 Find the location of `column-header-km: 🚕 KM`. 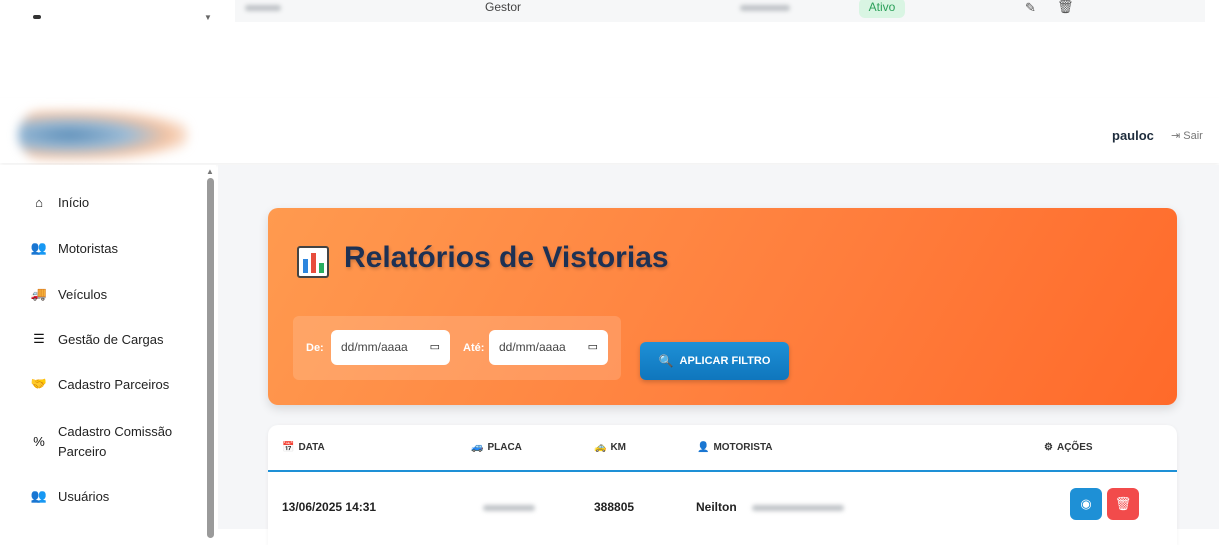

column-header-km: 🚕 KM is located at coordinates (610, 447).